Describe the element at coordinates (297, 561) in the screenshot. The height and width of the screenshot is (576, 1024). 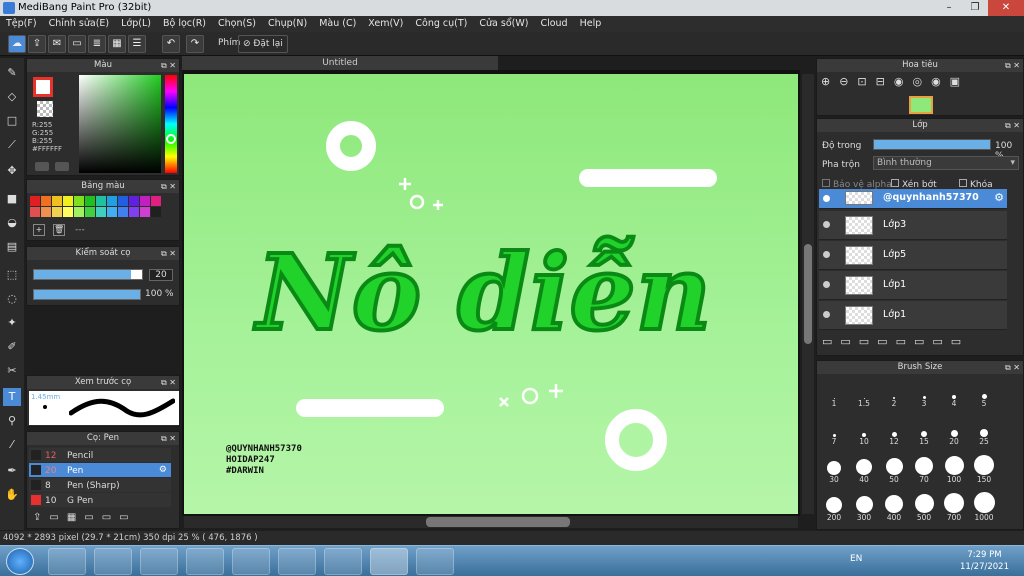
I see `paint-icon` at that location.